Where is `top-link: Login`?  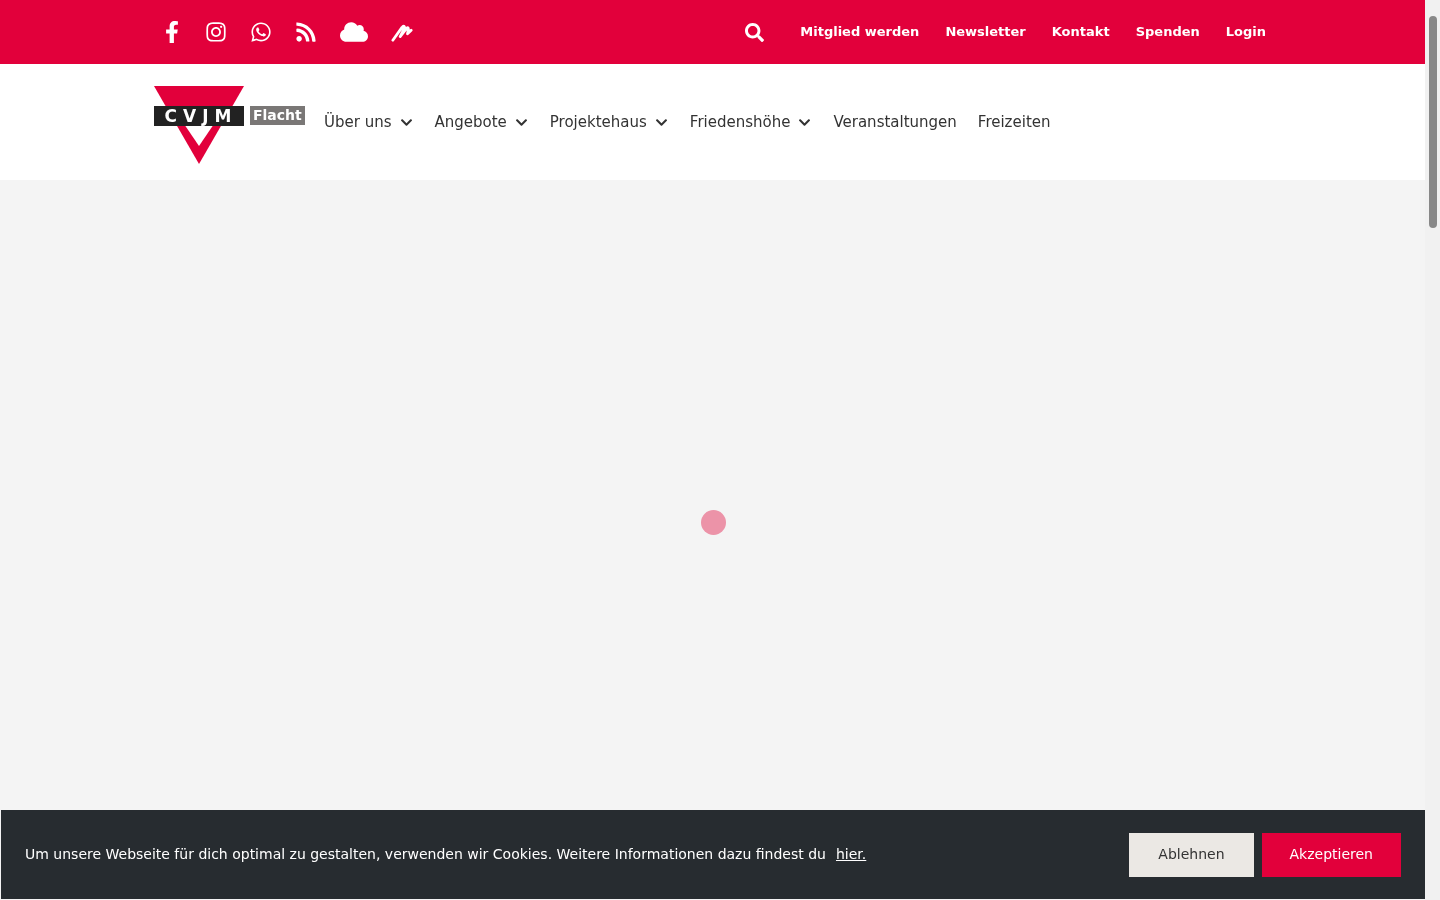
top-link: Login is located at coordinates (1245, 32).